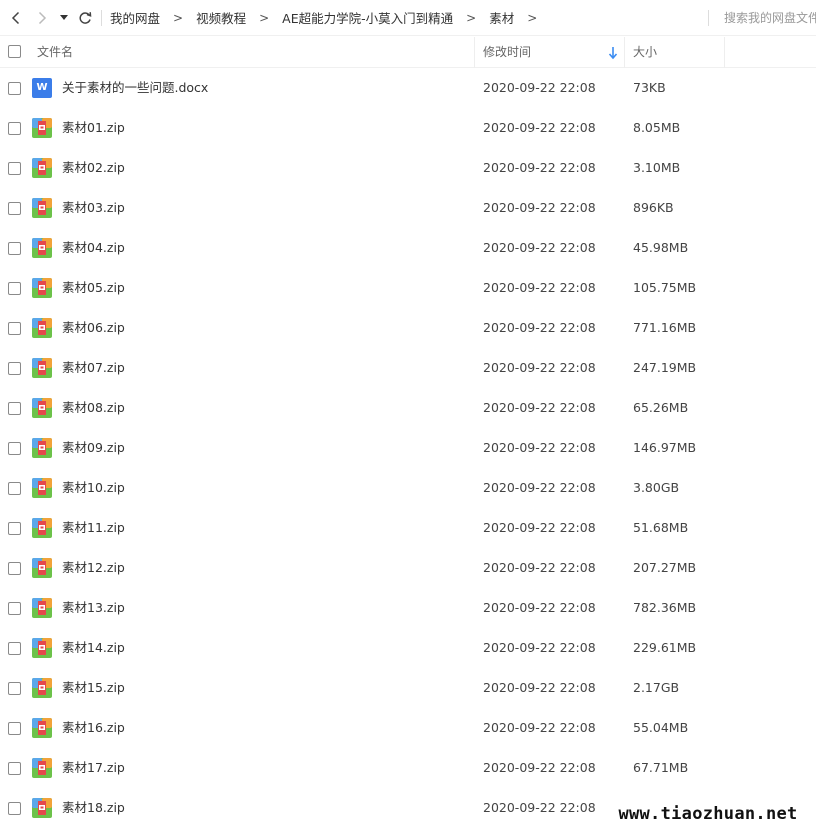  Describe the element at coordinates (93, 608) in the screenshot. I see `file-name: 素材13.zip` at that location.